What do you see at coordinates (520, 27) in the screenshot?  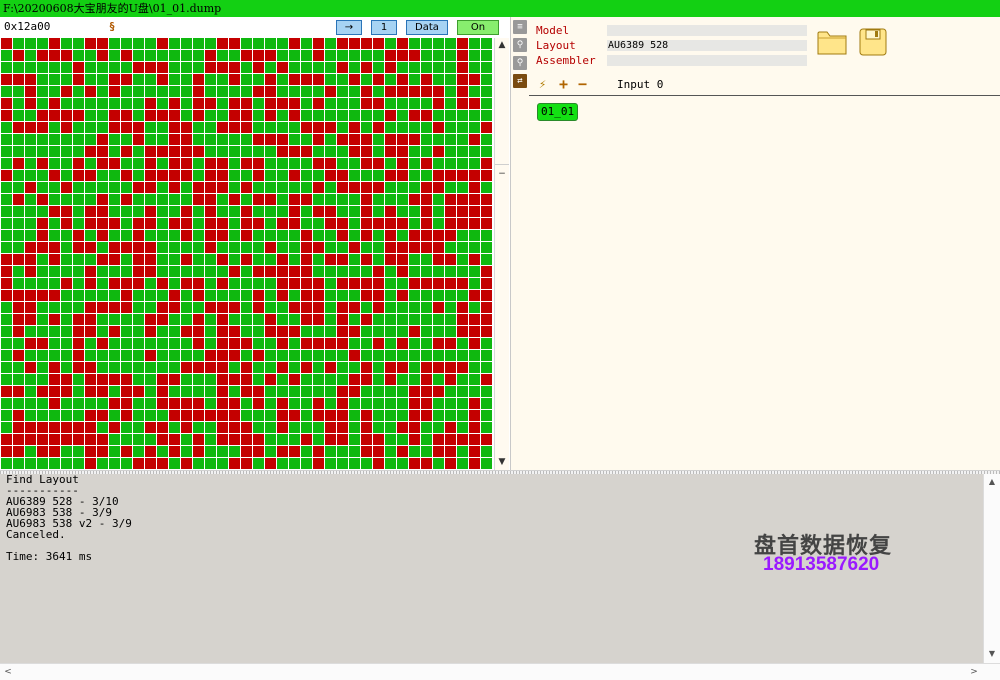 I see `list-icon: ≡` at bounding box center [520, 27].